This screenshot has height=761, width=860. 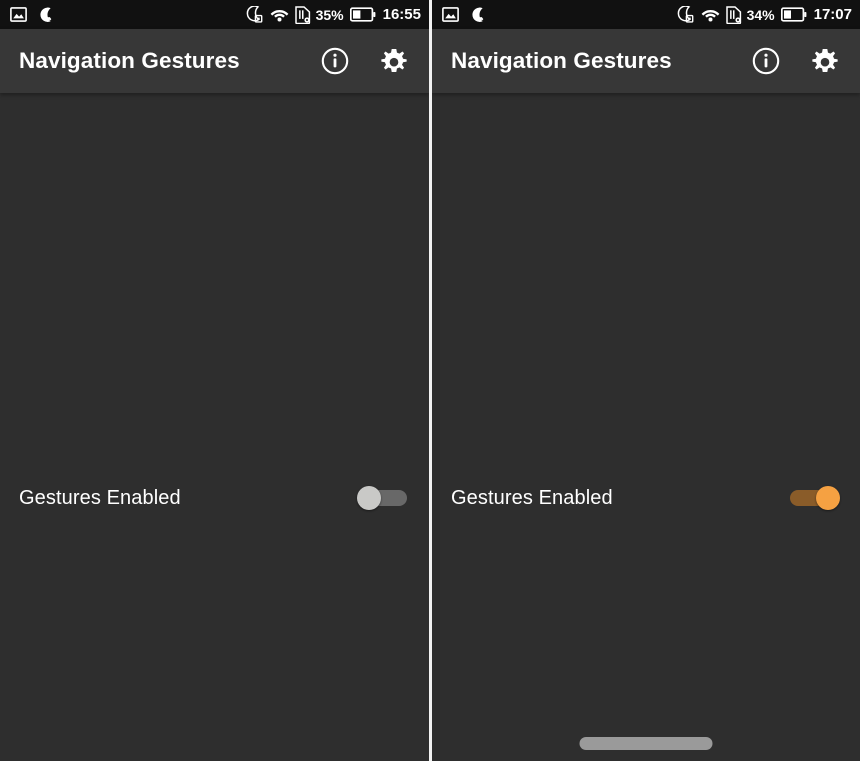 I want to click on status-bar-left: 35% 16:55, so click(x=214, y=14).